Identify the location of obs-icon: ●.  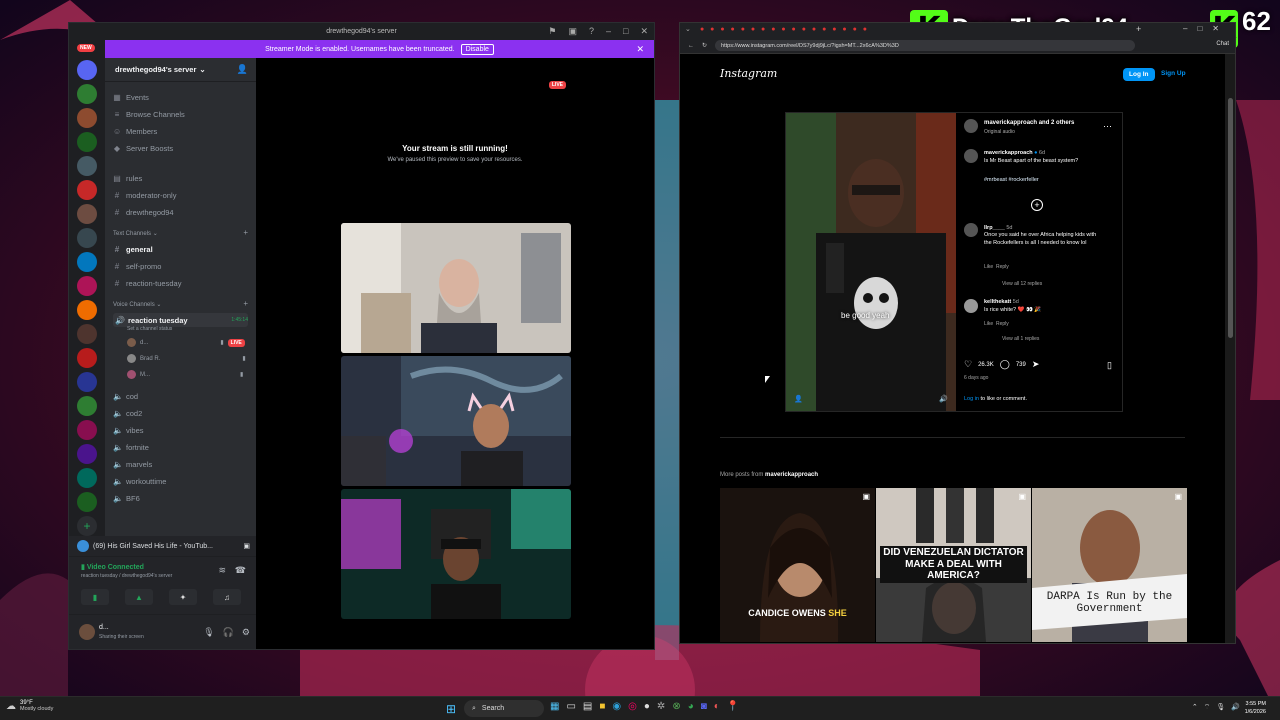
(647, 706).